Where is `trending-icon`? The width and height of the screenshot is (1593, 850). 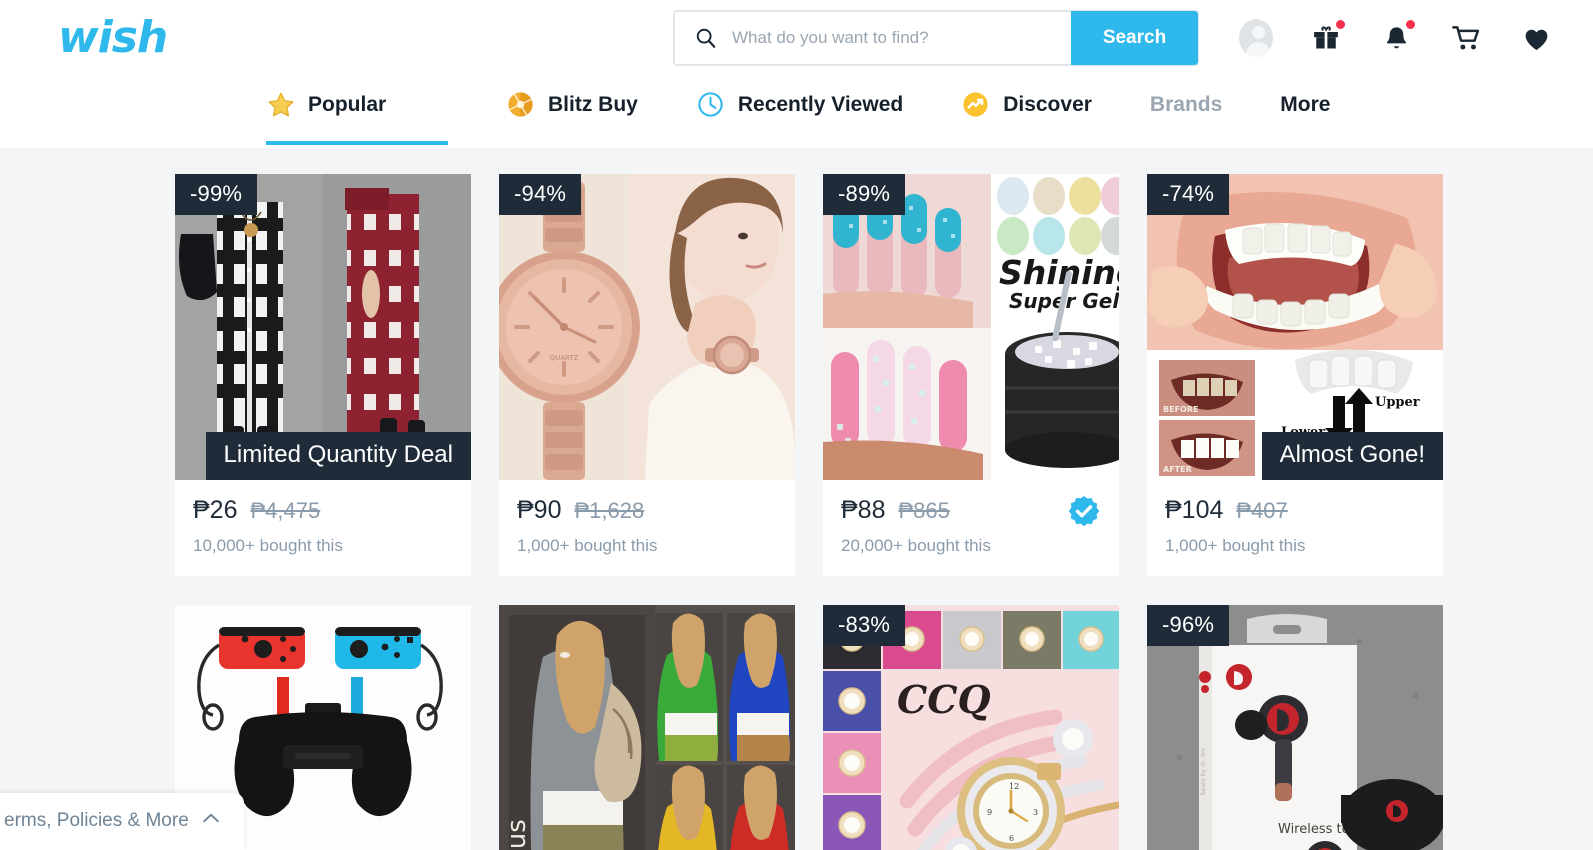
trending-icon is located at coordinates (976, 105).